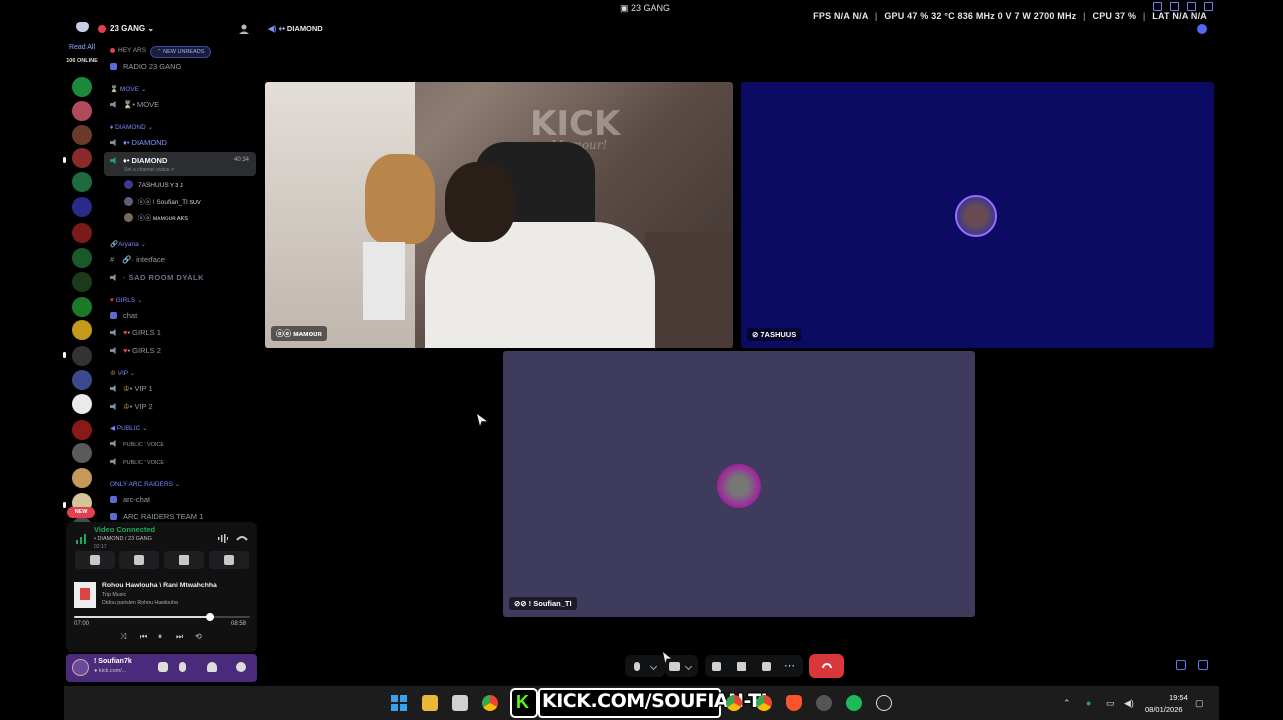  Describe the element at coordinates (794, 703) in the screenshot. I see `brave-icon` at that location.